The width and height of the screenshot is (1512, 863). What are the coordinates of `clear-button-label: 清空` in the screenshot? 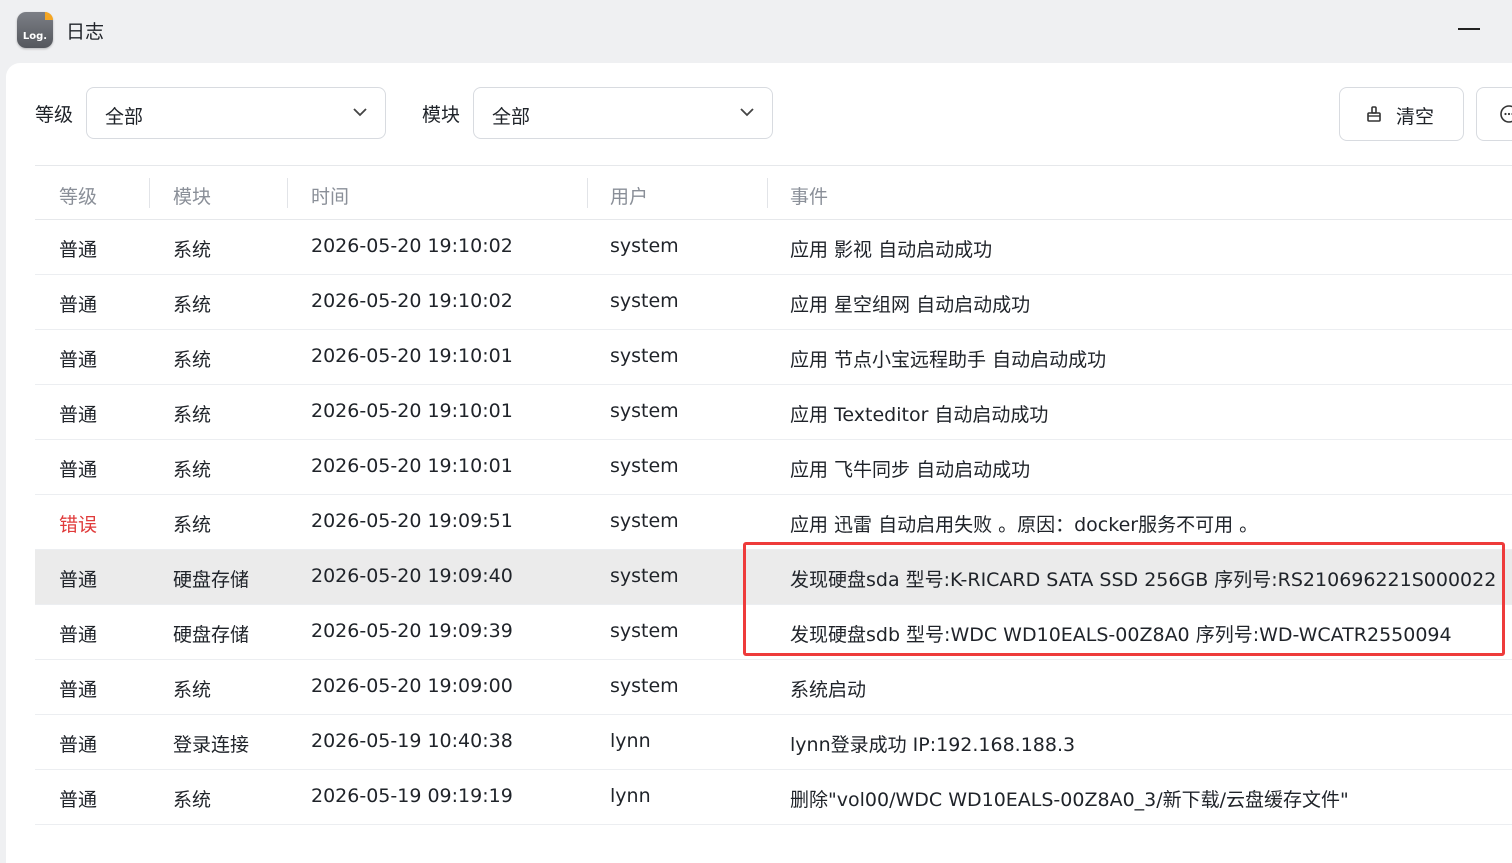 It's located at (1415, 117).